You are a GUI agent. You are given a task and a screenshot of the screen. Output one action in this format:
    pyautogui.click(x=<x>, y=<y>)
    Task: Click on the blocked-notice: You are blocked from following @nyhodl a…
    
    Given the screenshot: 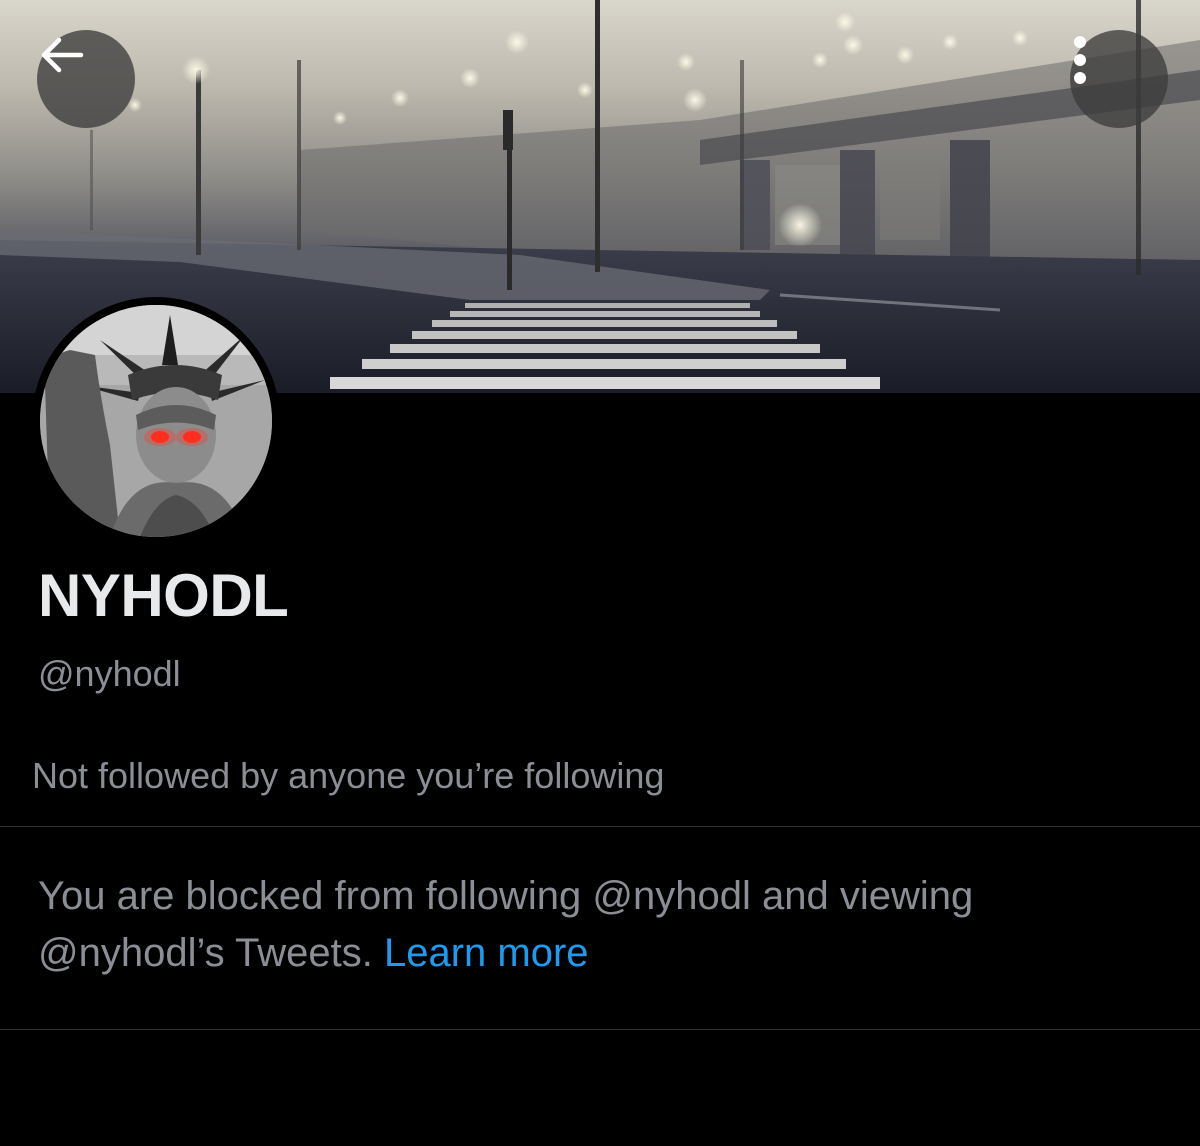 What is the action you would take?
    pyautogui.click(x=598, y=925)
    